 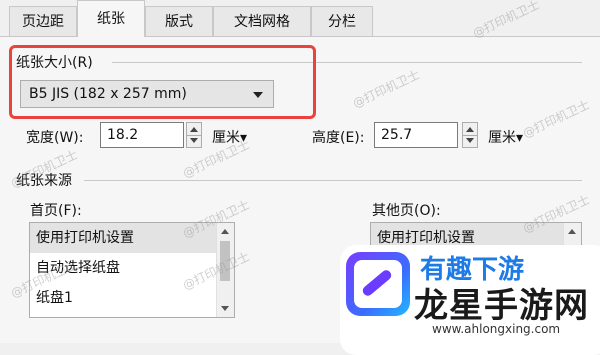 What do you see at coordinates (194, 135) in the screenshot?
I see `width-stepper` at bounding box center [194, 135].